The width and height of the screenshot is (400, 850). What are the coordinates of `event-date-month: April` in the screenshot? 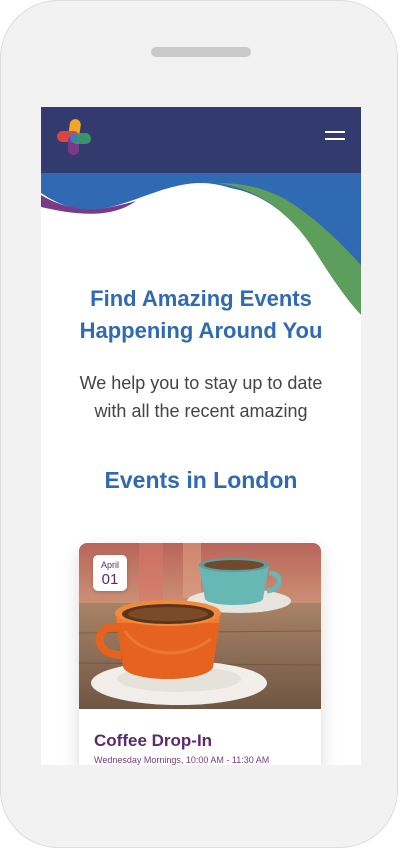 It's located at (109, 565).